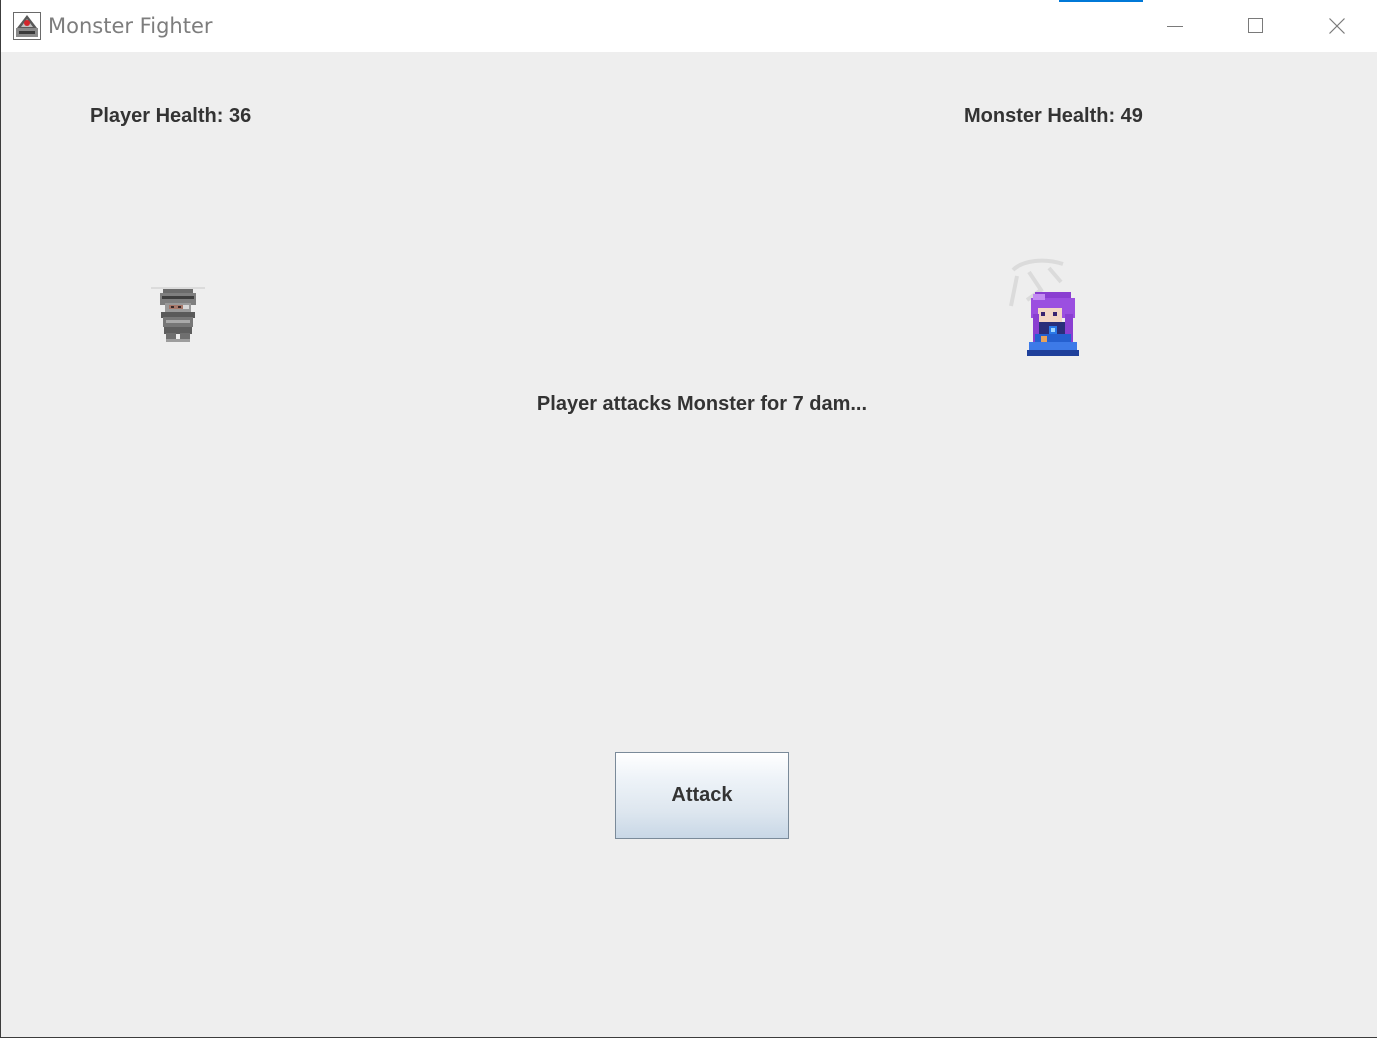  I want to click on close-icon, so click(1337, 26).